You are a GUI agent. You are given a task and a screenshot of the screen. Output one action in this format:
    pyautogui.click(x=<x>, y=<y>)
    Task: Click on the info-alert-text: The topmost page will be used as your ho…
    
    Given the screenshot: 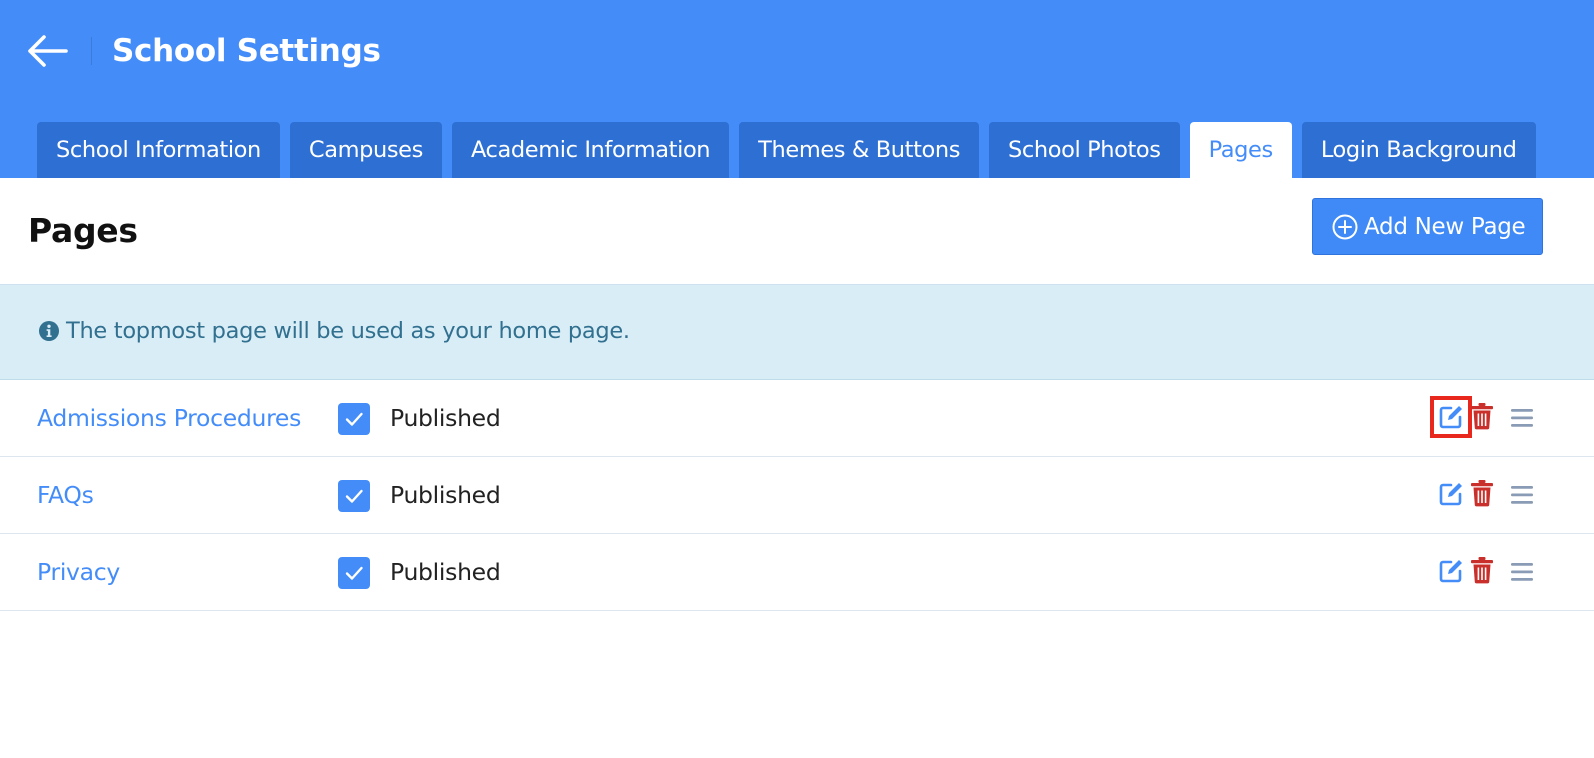 What is the action you would take?
    pyautogui.click(x=348, y=331)
    